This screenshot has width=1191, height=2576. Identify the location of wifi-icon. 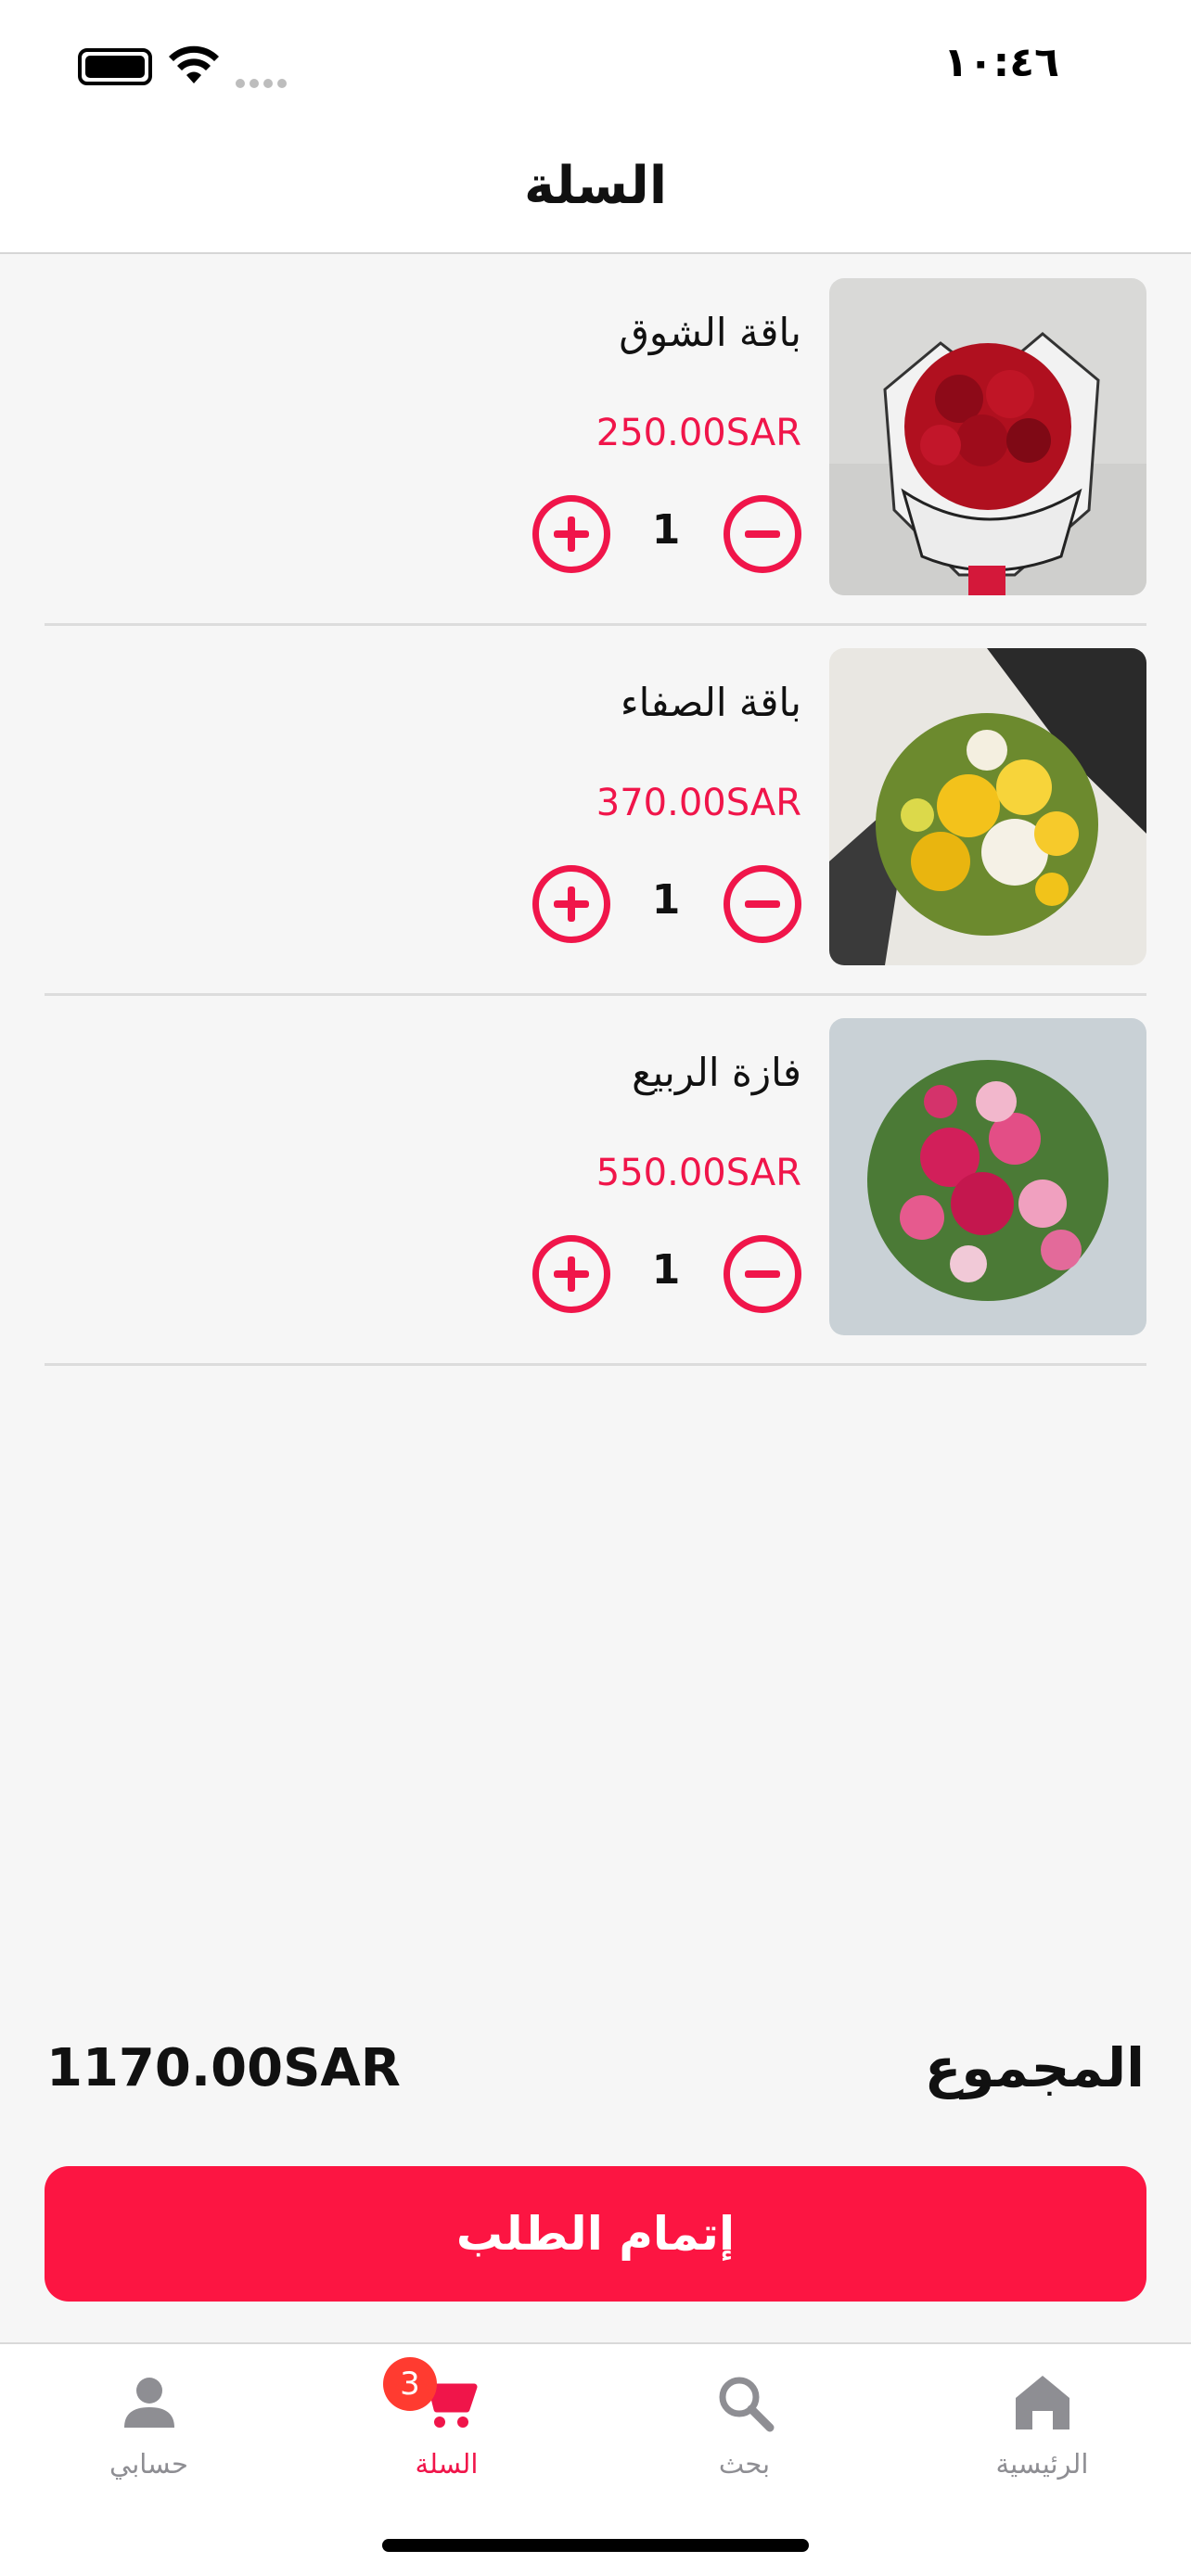
(194, 64).